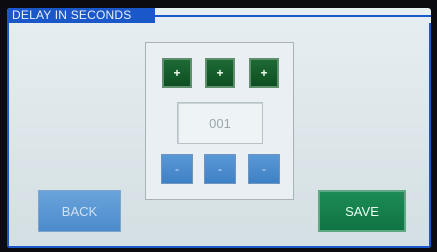 This screenshot has height=252, width=437. I want to click on increment-ones-button: +, so click(264, 73).